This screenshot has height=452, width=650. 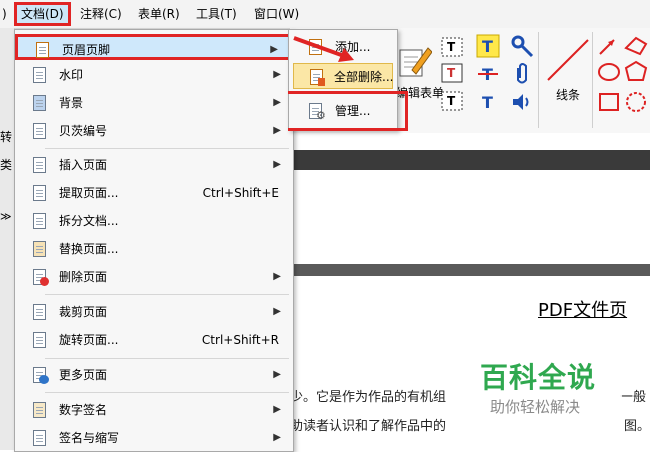 What do you see at coordinates (317, 77) in the screenshot?
I see `delete-all-icon` at bounding box center [317, 77].